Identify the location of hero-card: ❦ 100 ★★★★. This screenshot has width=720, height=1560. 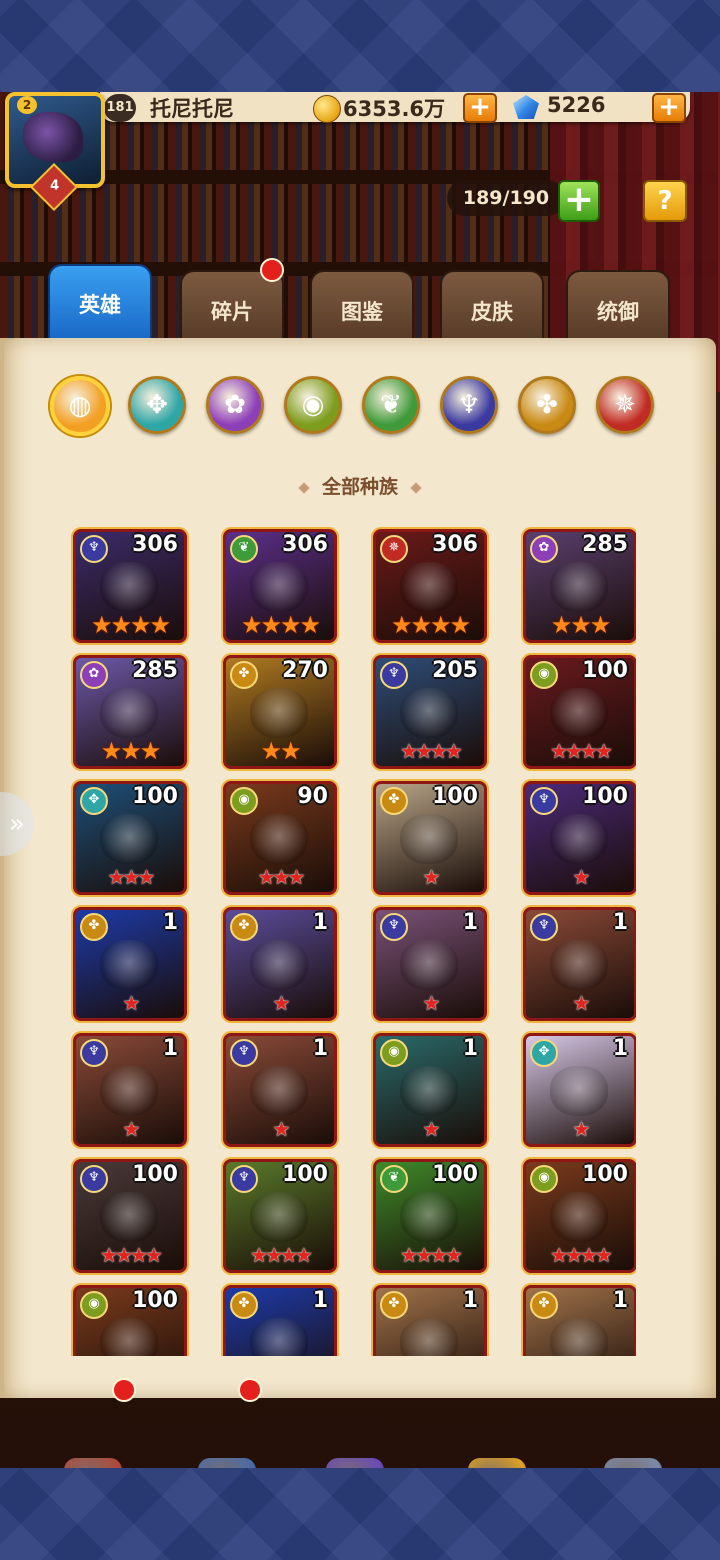
(430, 1216).